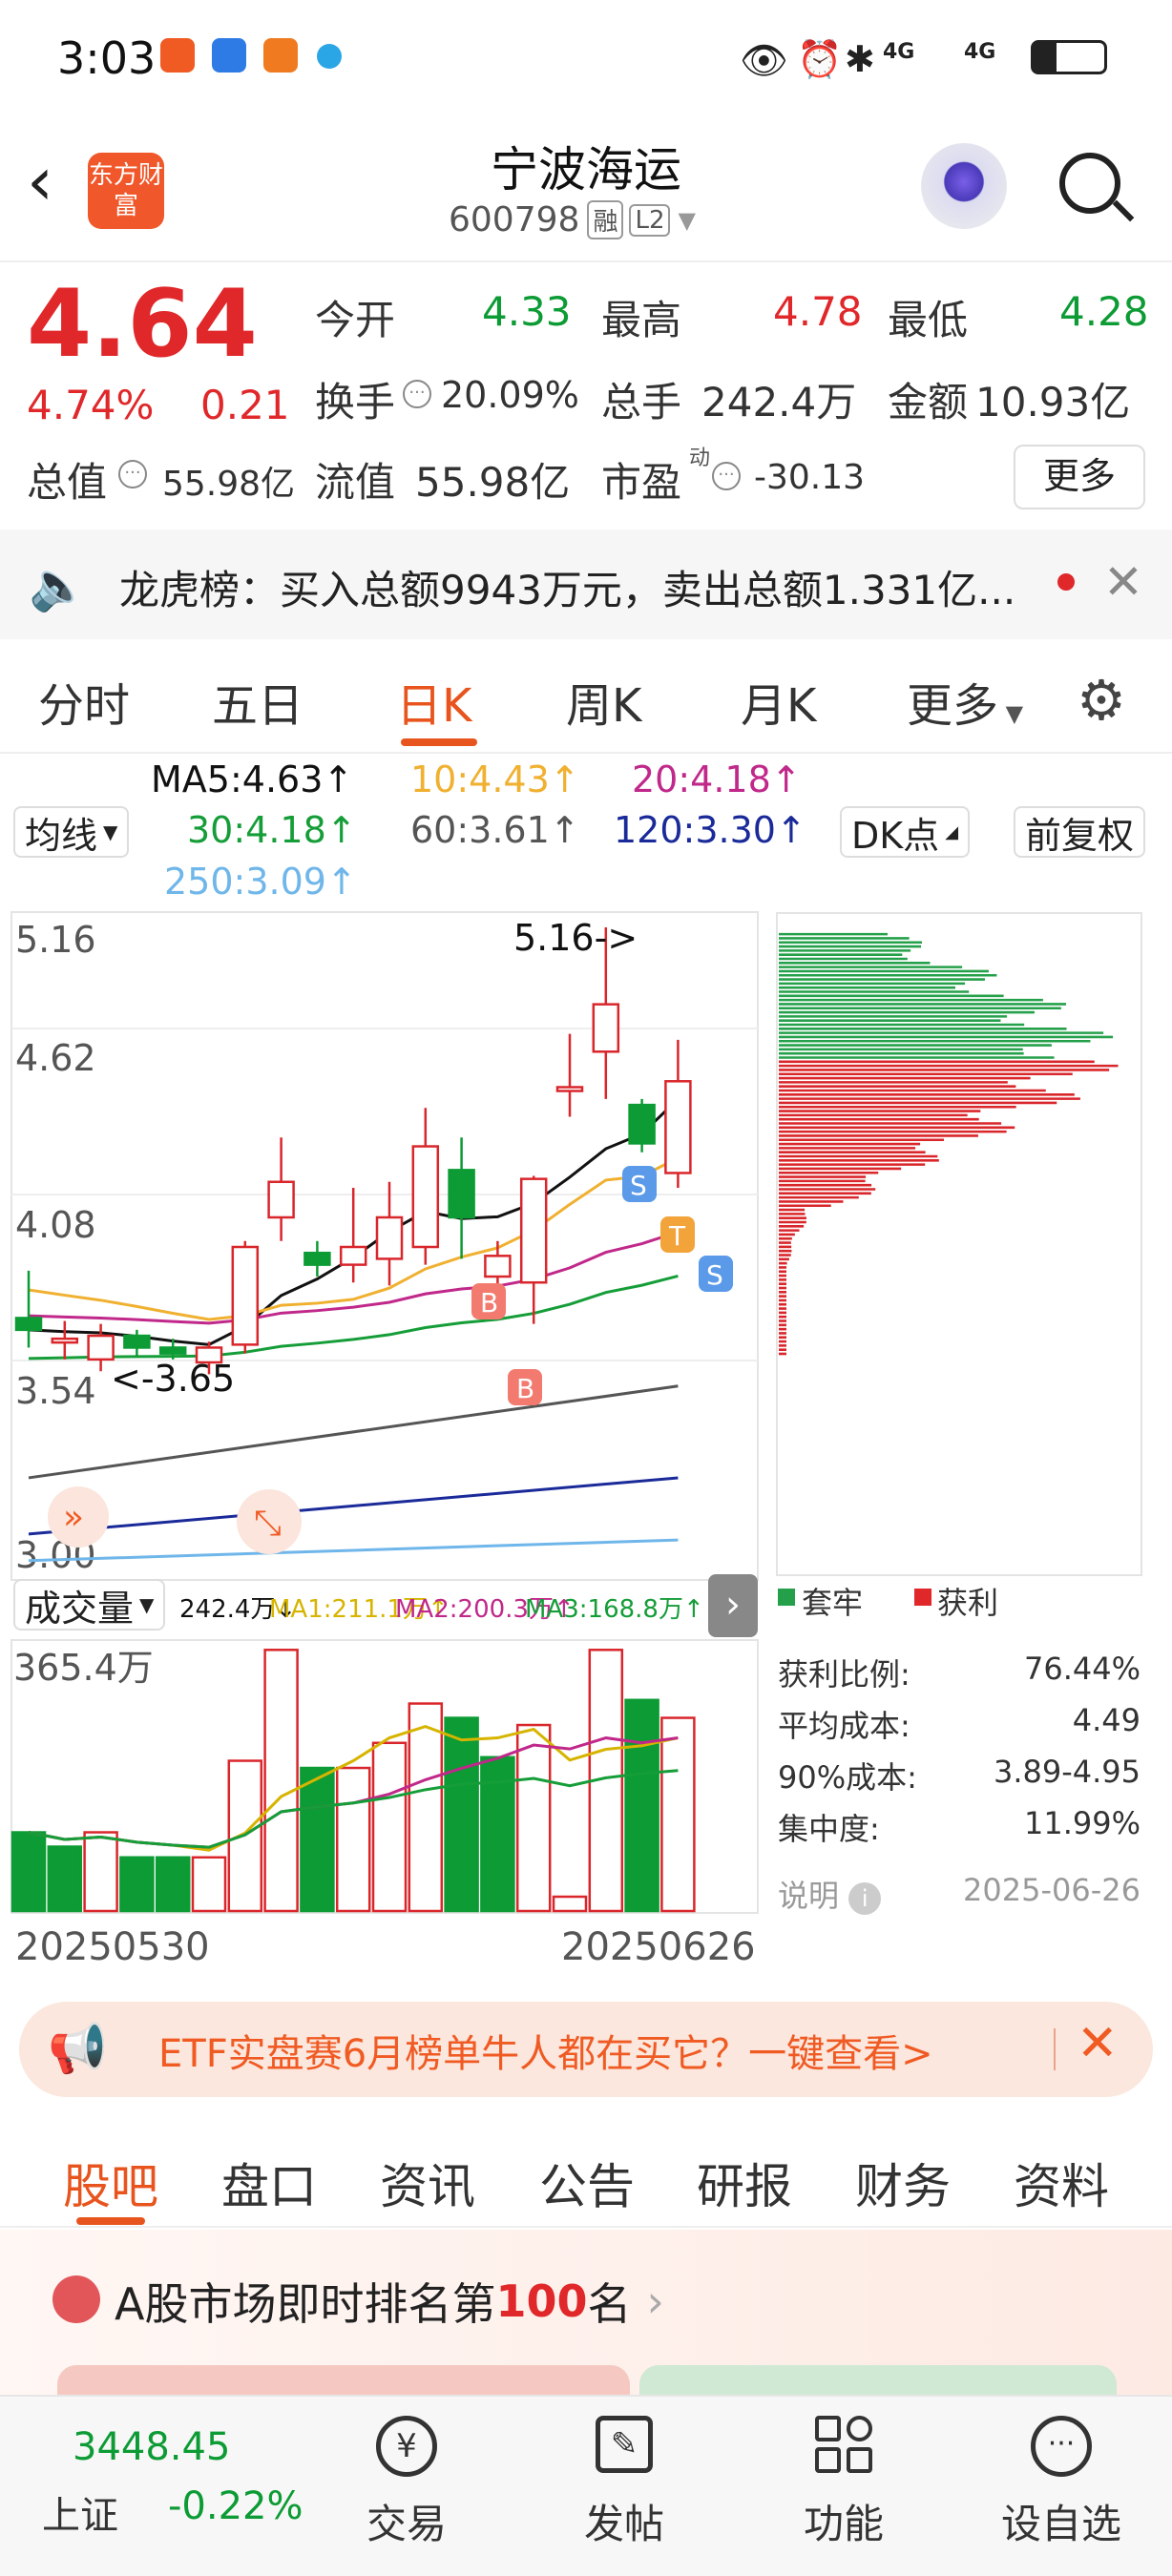  Describe the element at coordinates (844, 1726) in the screenshot. I see `profile-stat-label: 平均成本:` at that location.